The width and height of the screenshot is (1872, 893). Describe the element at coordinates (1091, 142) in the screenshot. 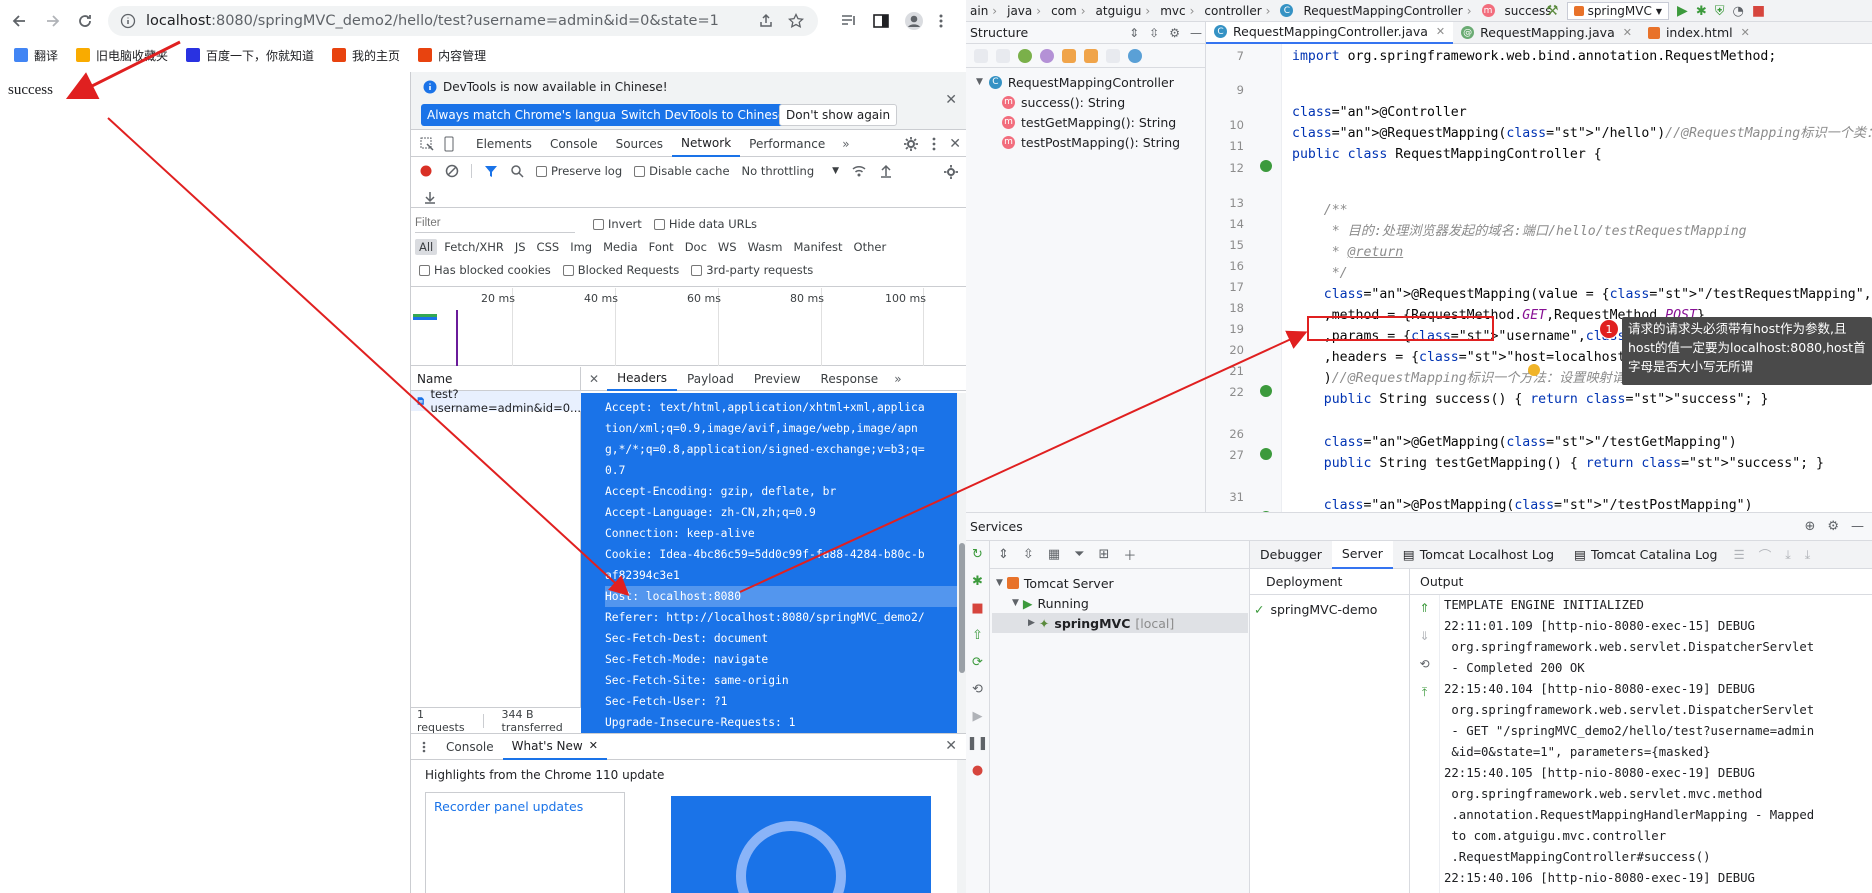

I see `structure-item-method: m testPostMapping(): String` at that location.